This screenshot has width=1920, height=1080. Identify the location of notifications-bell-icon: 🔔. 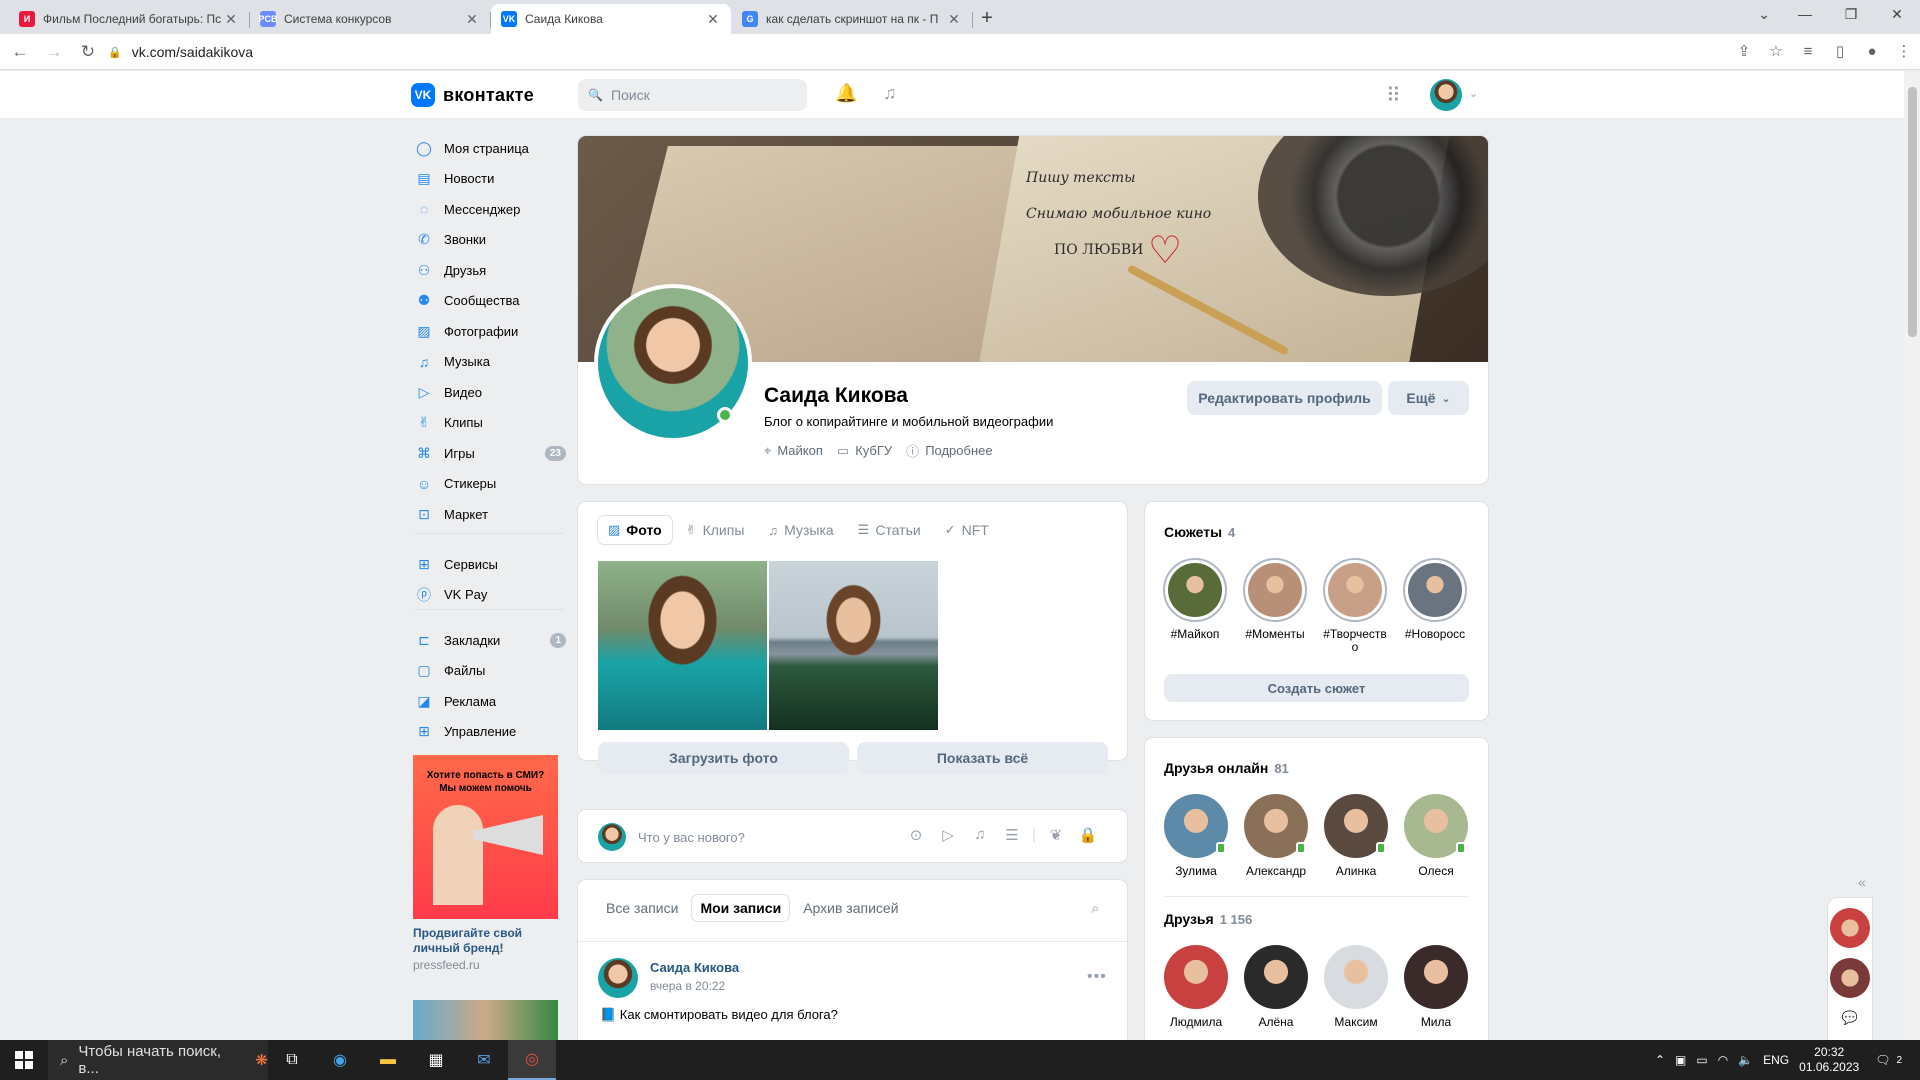
(846, 93).